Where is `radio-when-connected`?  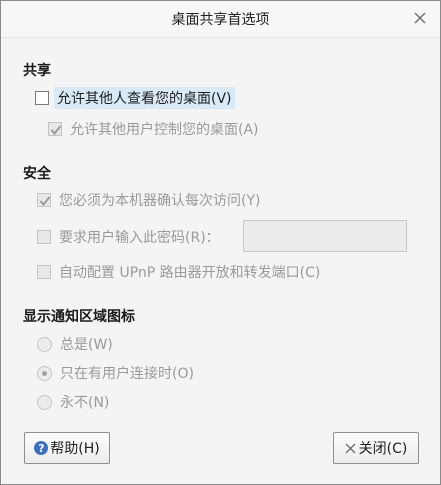 radio-when-connected is located at coordinates (44, 373).